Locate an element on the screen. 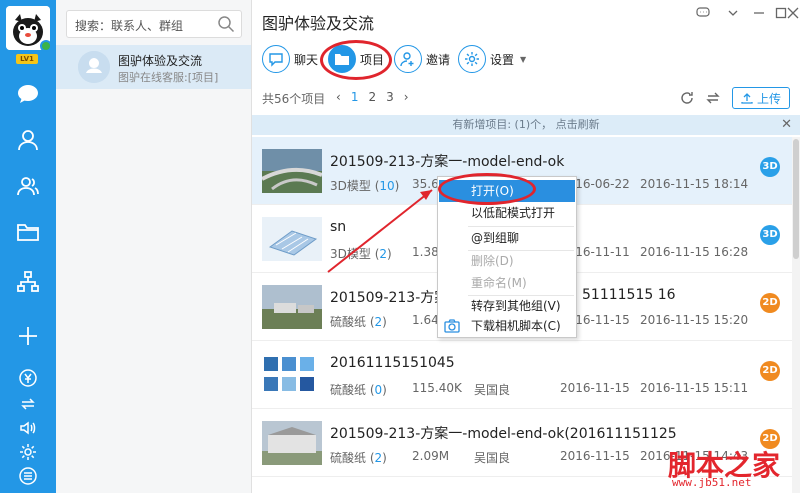 This screenshot has width=800, height=493. search-placeholder: 搜索：联系人、群组 is located at coordinates (129, 26).